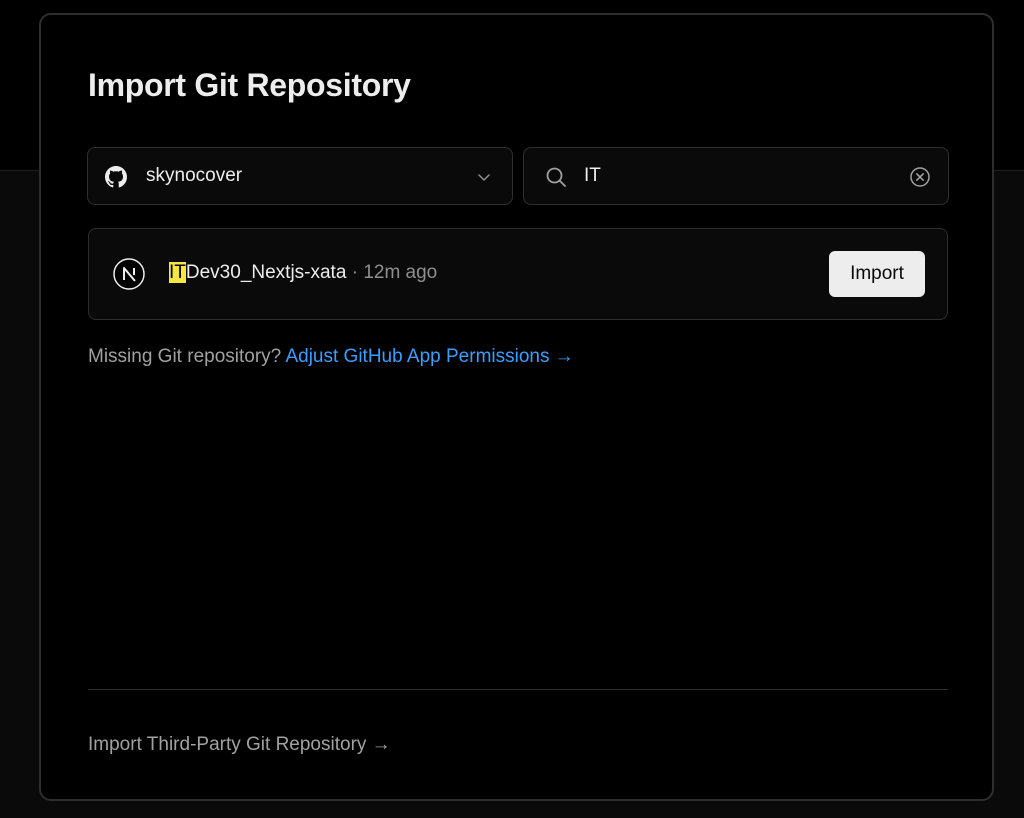 The height and width of the screenshot is (818, 1024). What do you see at coordinates (185, 356) in the screenshot?
I see `missing-repository-prompt: Missing Git repository?` at bounding box center [185, 356].